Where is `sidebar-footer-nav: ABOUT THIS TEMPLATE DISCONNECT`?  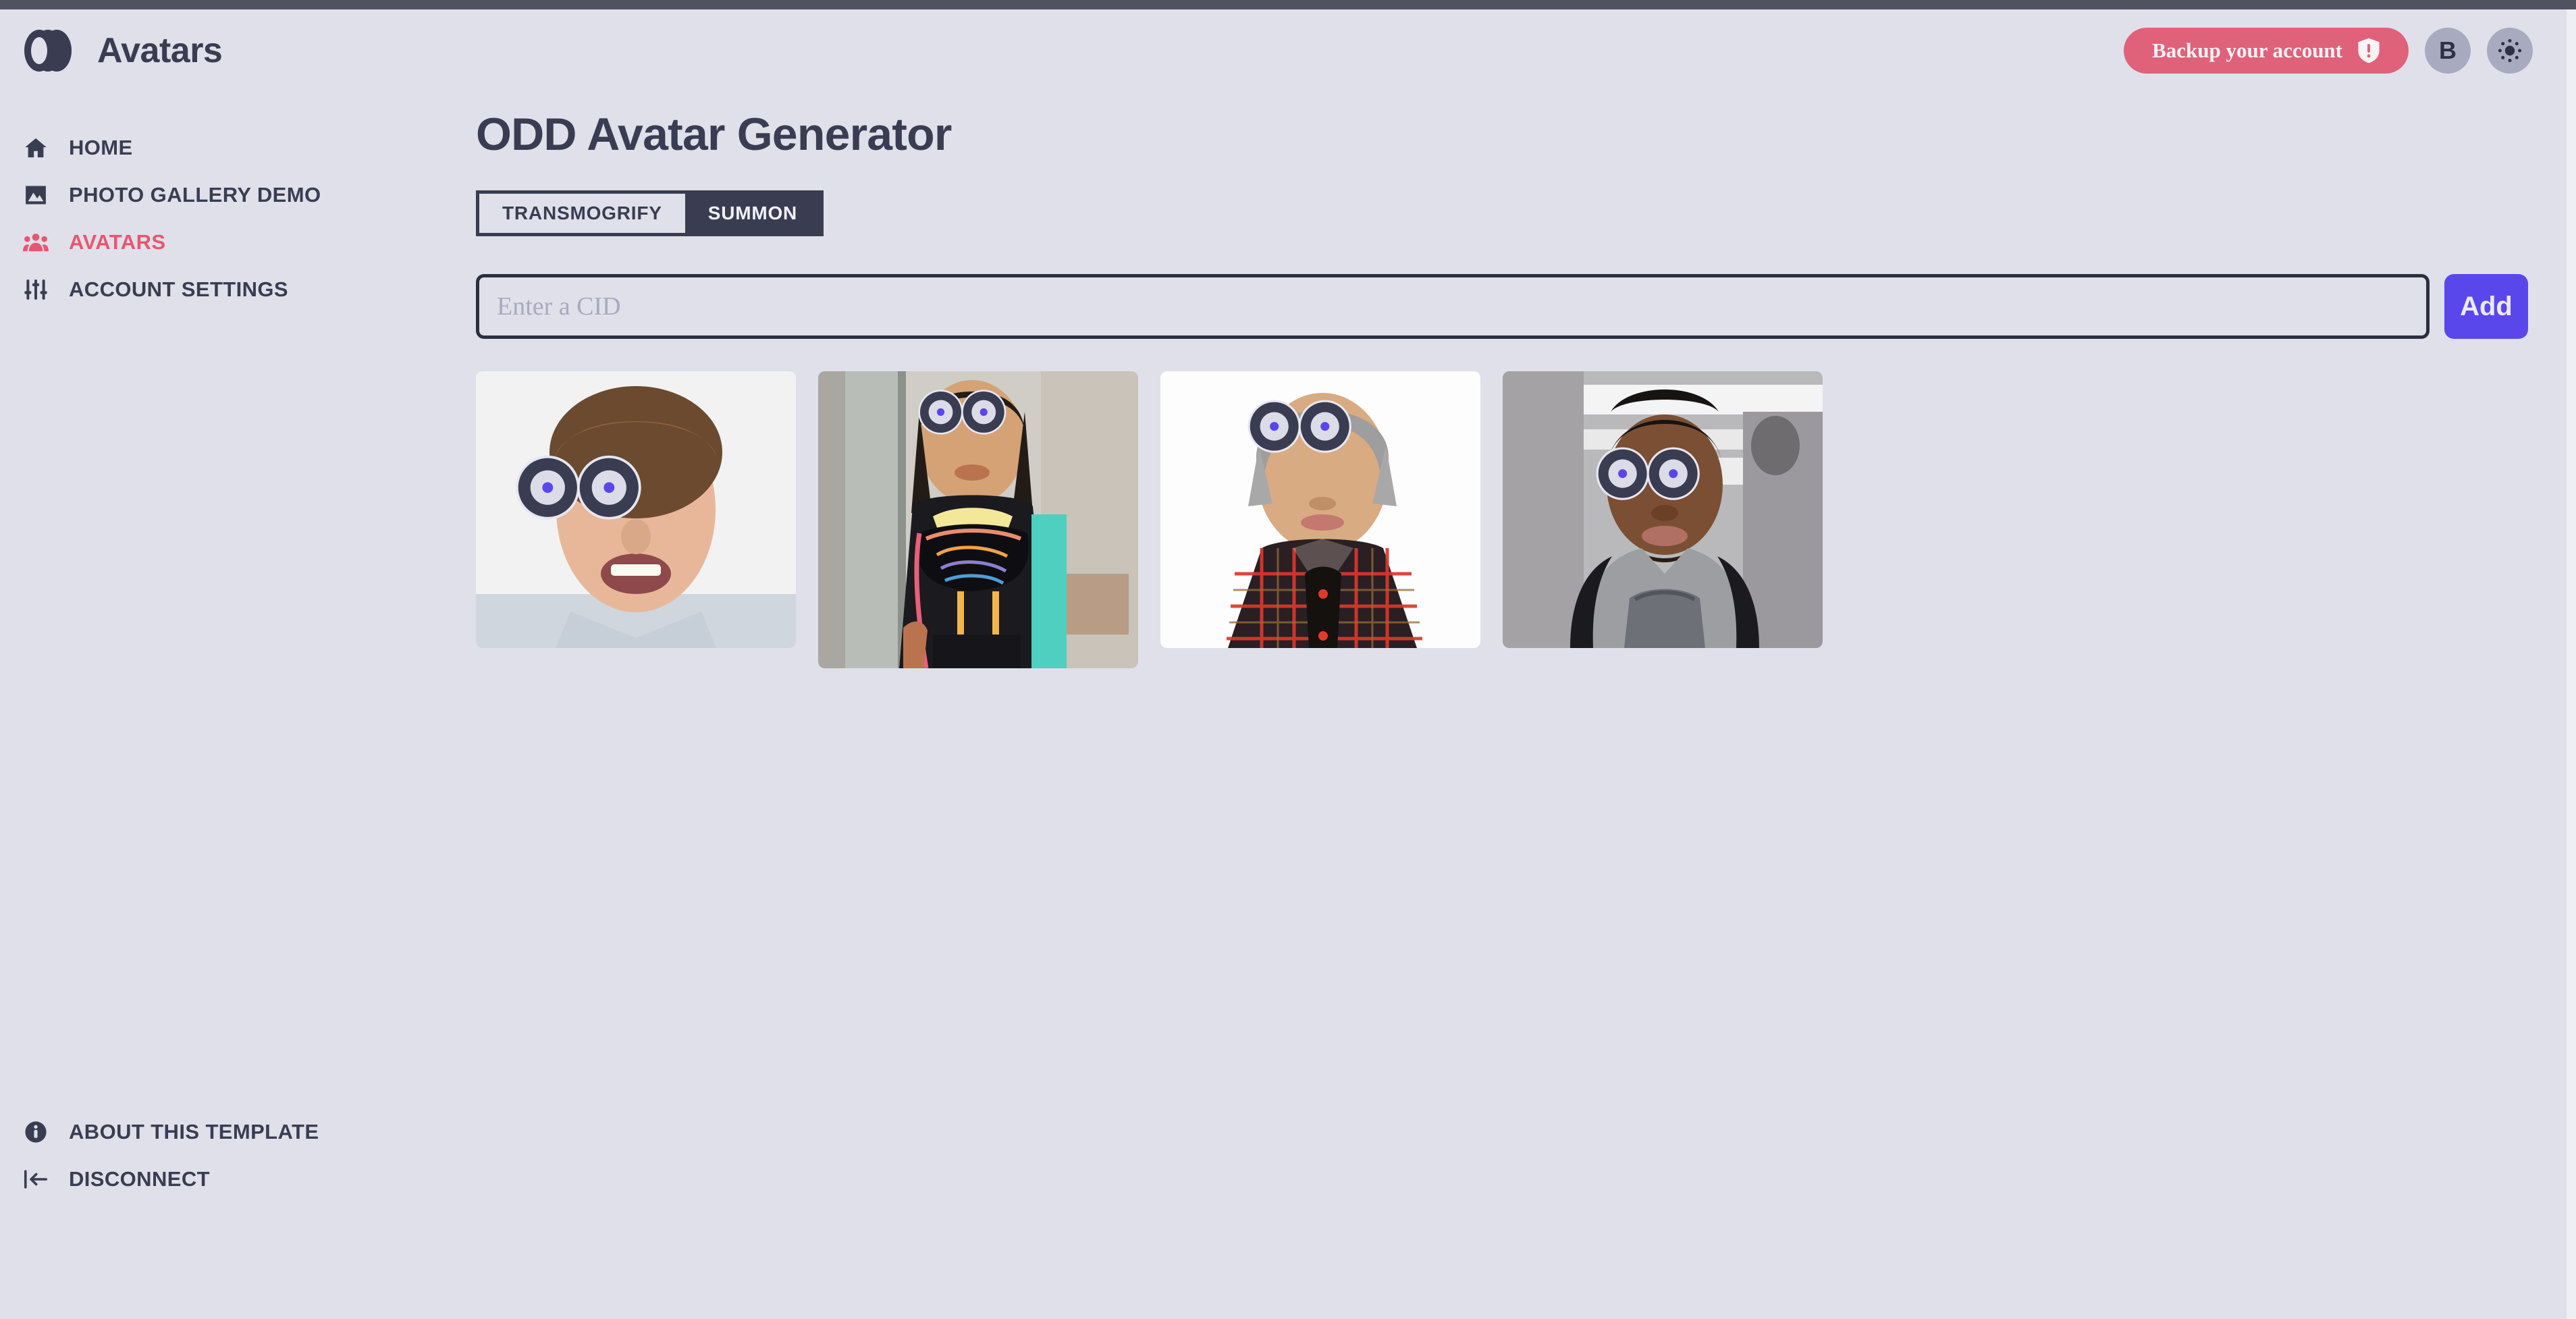 sidebar-footer-nav: ABOUT THIS TEMPLATE DISCONNECT is located at coordinates (236, 1155).